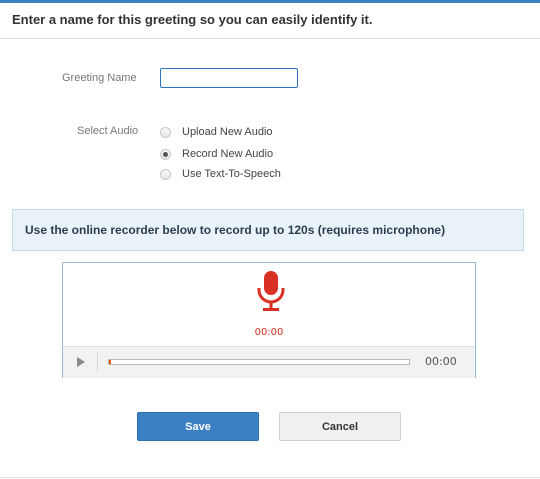 Image resolution: width=540 pixels, height=479 pixels. What do you see at coordinates (97, 362) in the screenshot?
I see `player-divider` at bounding box center [97, 362].